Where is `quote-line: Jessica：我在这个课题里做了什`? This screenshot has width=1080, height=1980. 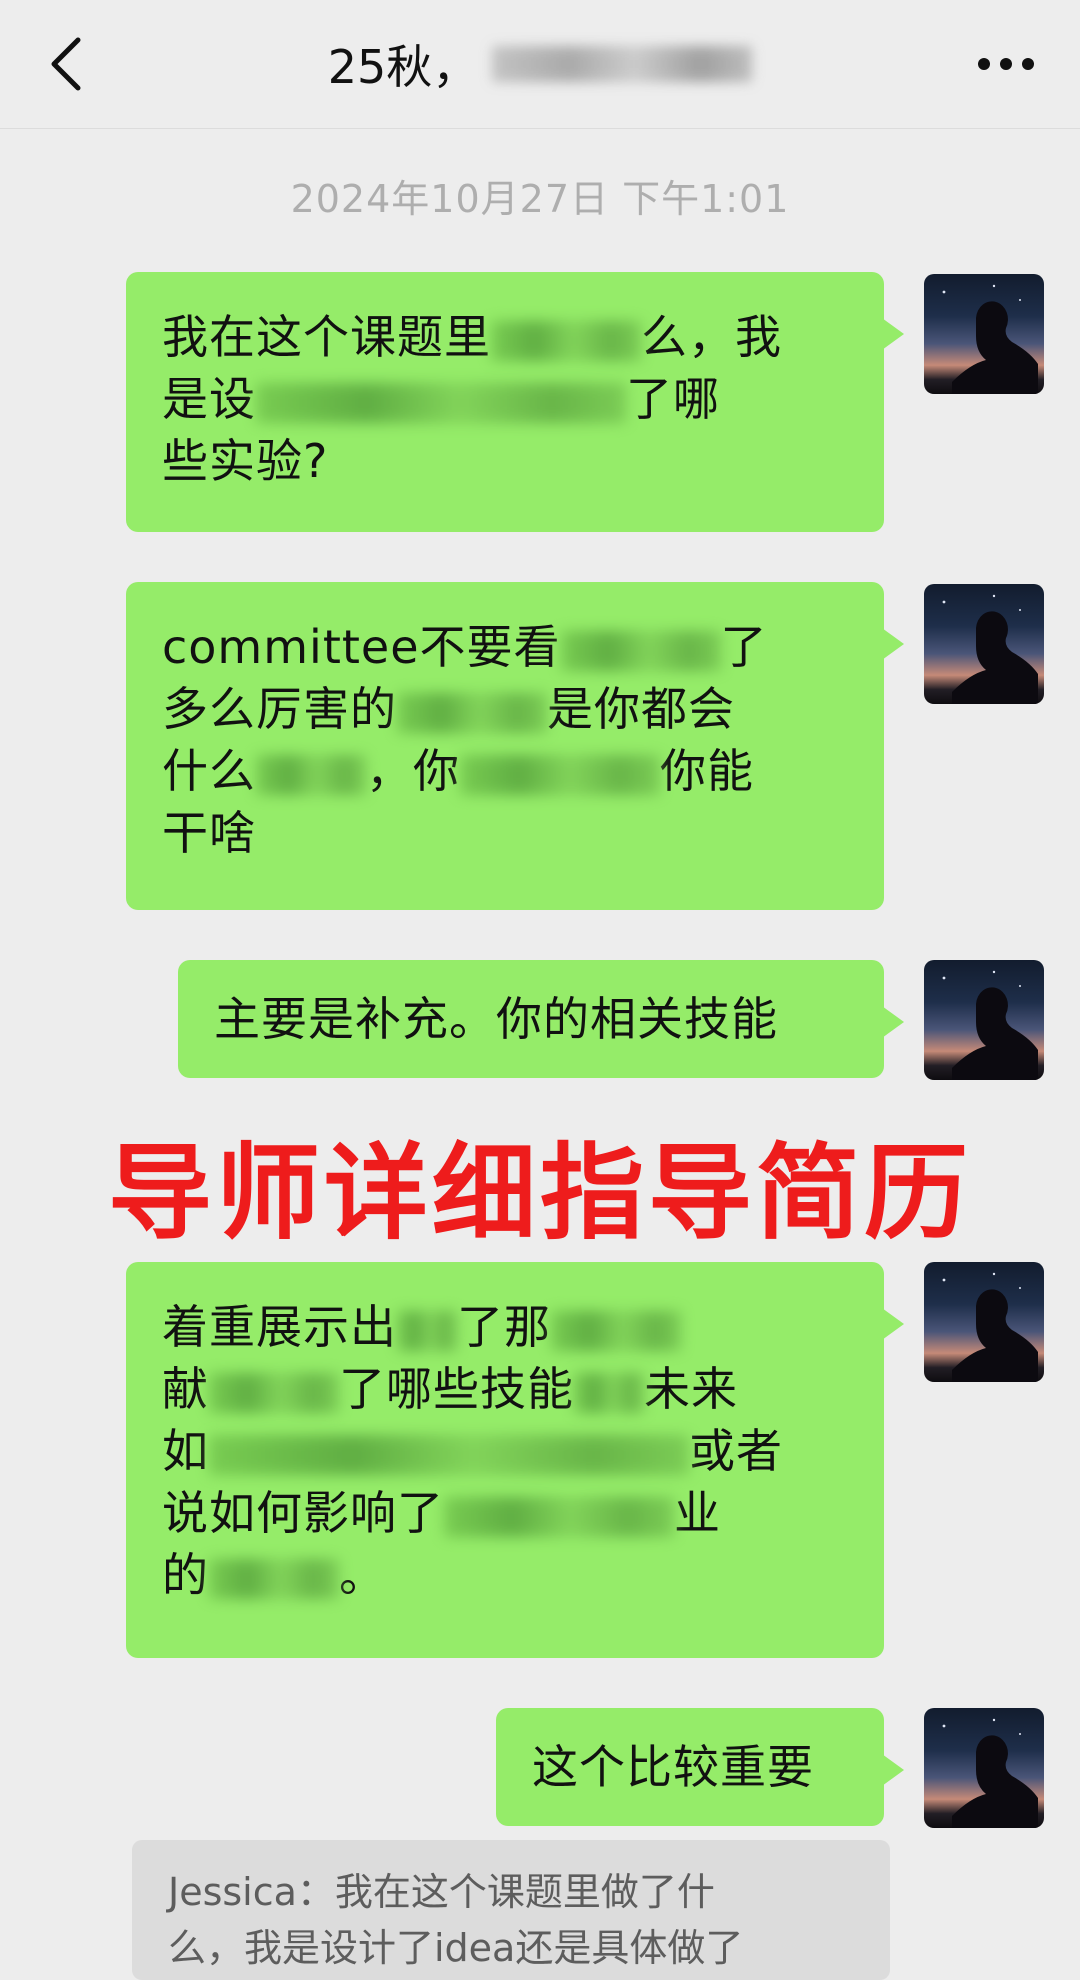 quote-line: Jessica：我在这个课题里做了什 is located at coordinates (441, 1892).